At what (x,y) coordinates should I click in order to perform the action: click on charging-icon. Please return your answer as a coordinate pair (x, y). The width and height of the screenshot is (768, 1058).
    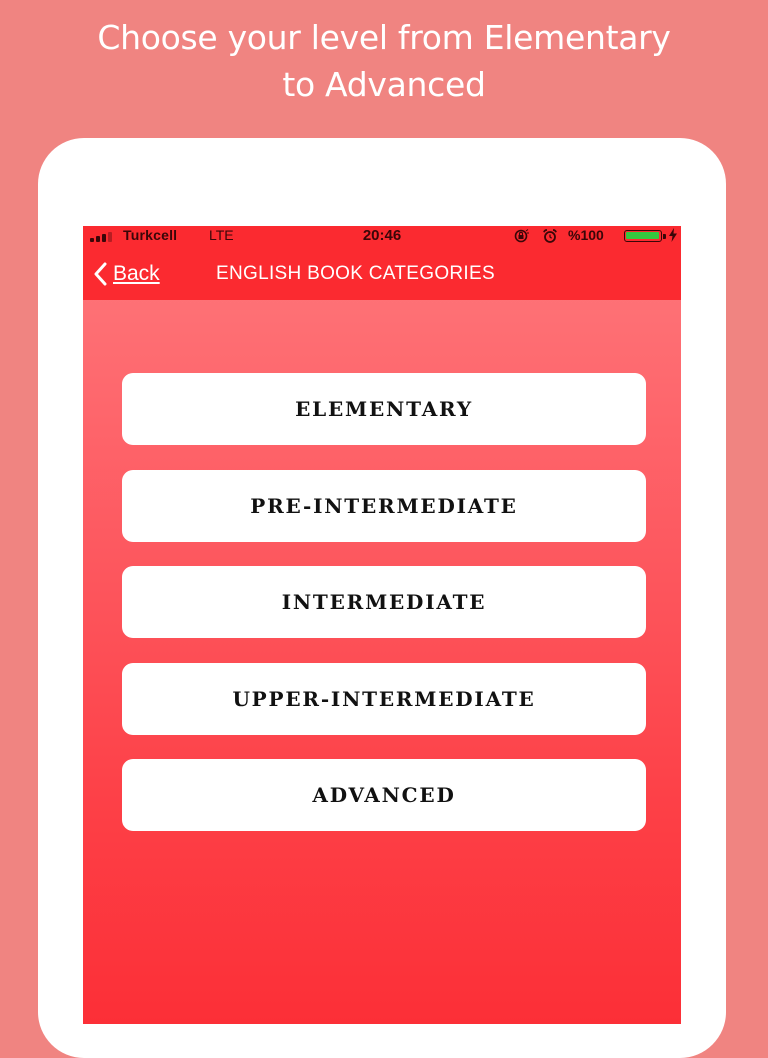
    Looking at the image, I should click on (673, 235).